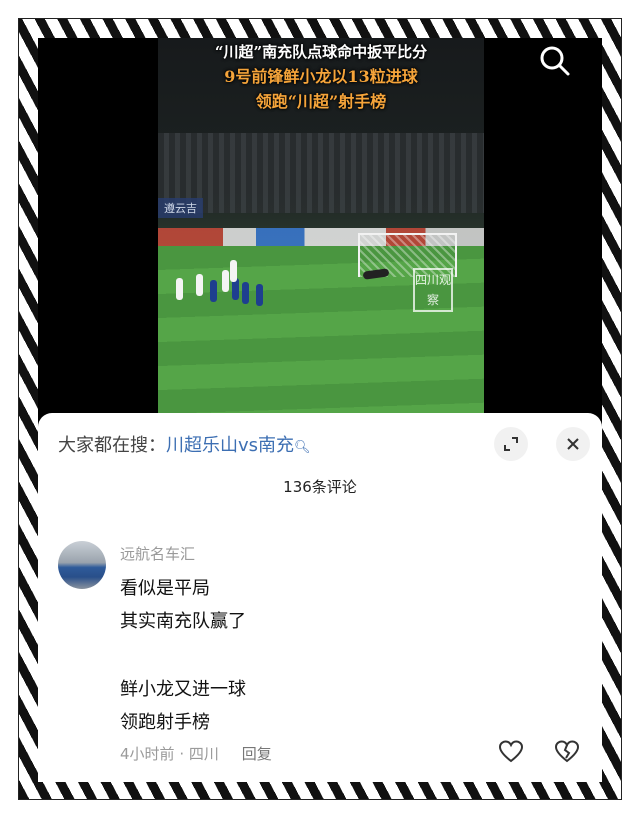 The image size is (640, 818). Describe the element at coordinates (321, 173) in the screenshot. I see `stadium-stands` at that location.